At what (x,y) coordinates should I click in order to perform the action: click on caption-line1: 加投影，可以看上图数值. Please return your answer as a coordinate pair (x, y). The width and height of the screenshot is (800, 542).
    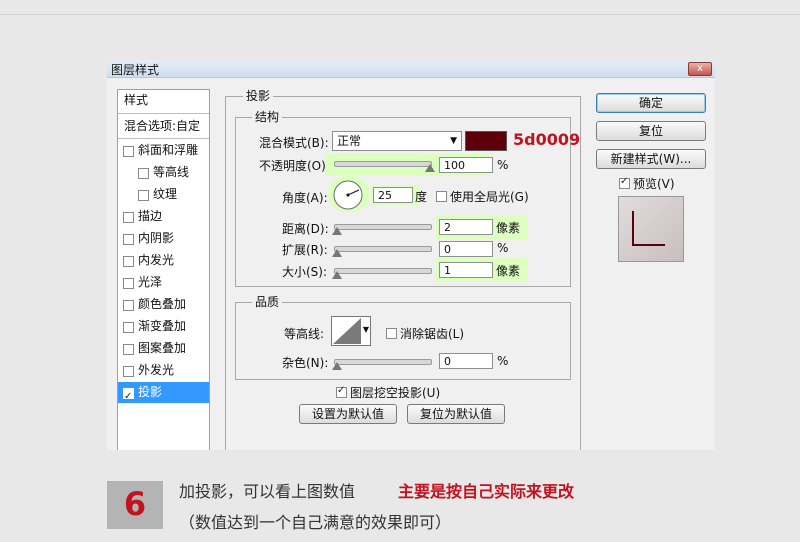
    Looking at the image, I should click on (267, 491).